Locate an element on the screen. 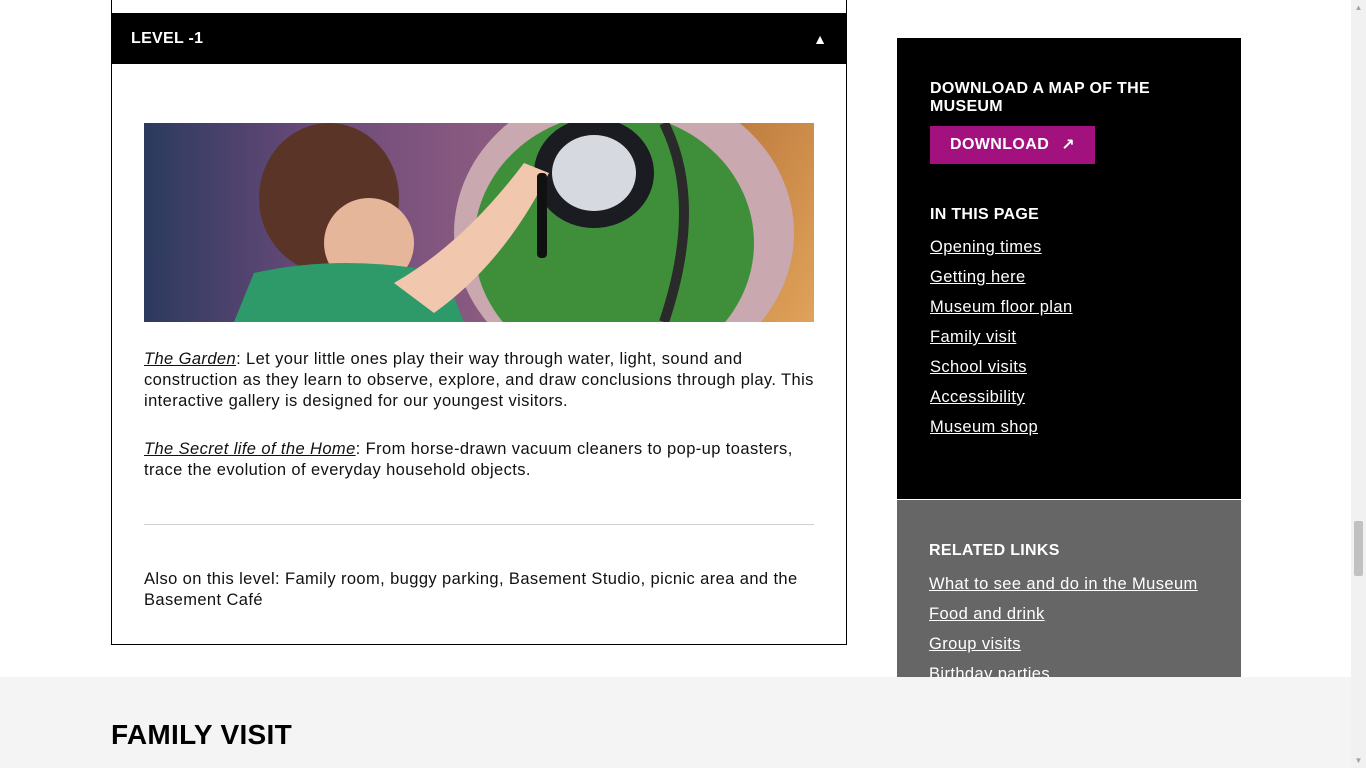 This screenshot has height=768, width=1366. accordion-header: LEVEL -1 ▲ is located at coordinates (479, 39).